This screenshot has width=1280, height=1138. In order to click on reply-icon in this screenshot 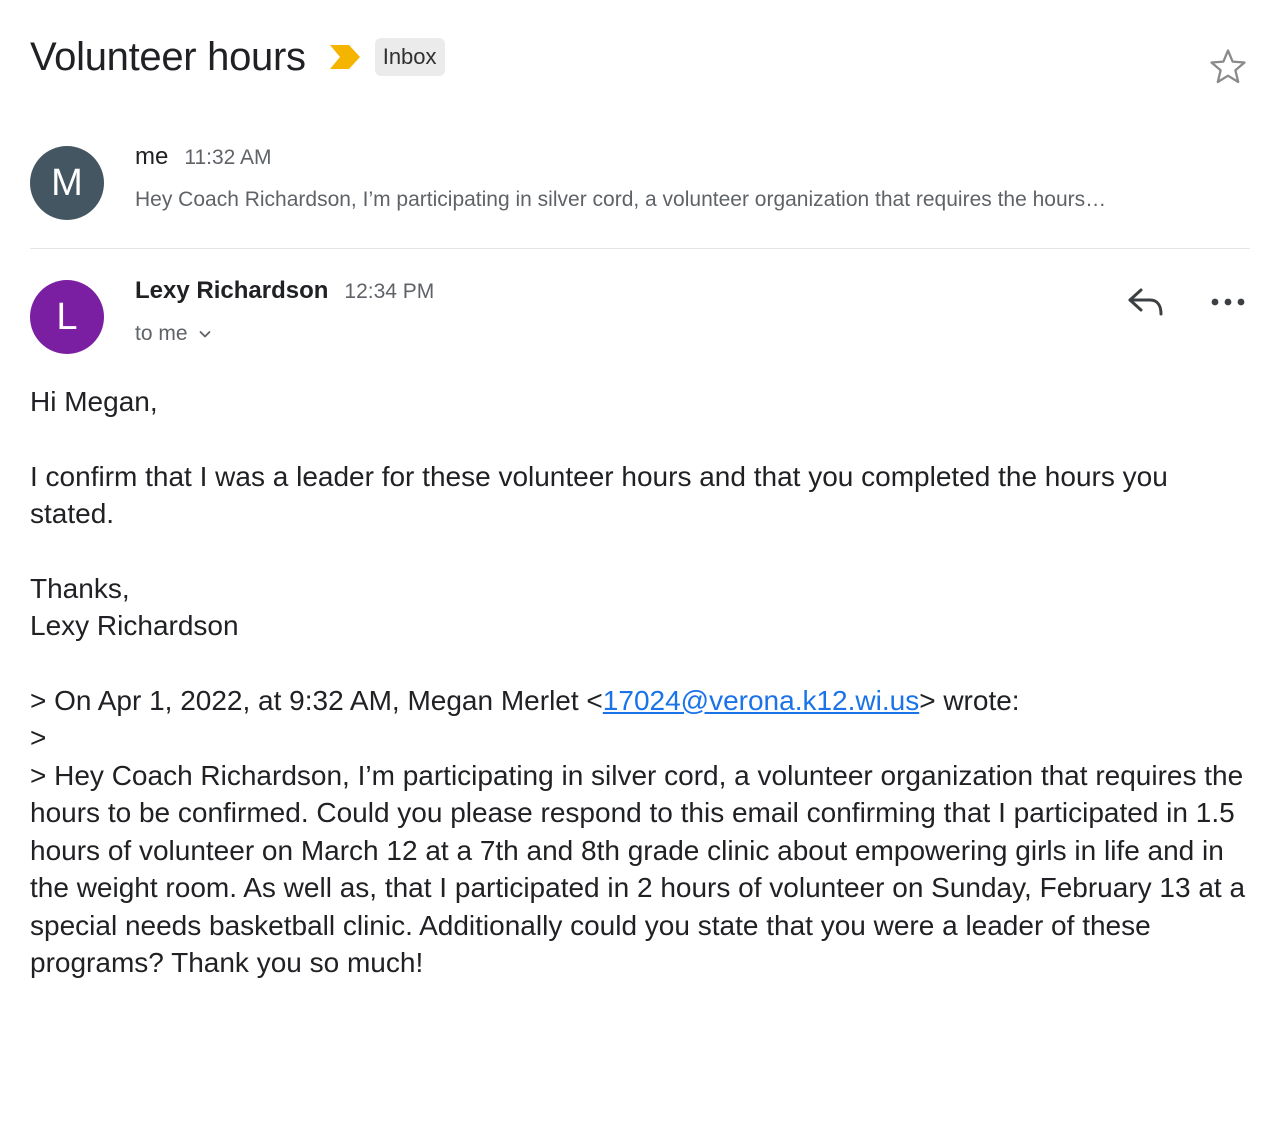, I will do `click(1146, 302)`.